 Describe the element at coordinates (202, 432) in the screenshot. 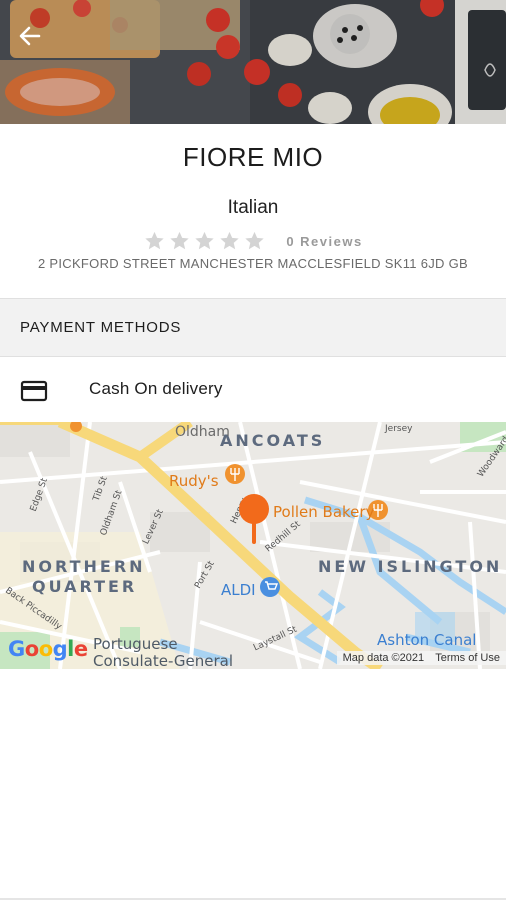

I see `street-oldham: Oldham` at that location.